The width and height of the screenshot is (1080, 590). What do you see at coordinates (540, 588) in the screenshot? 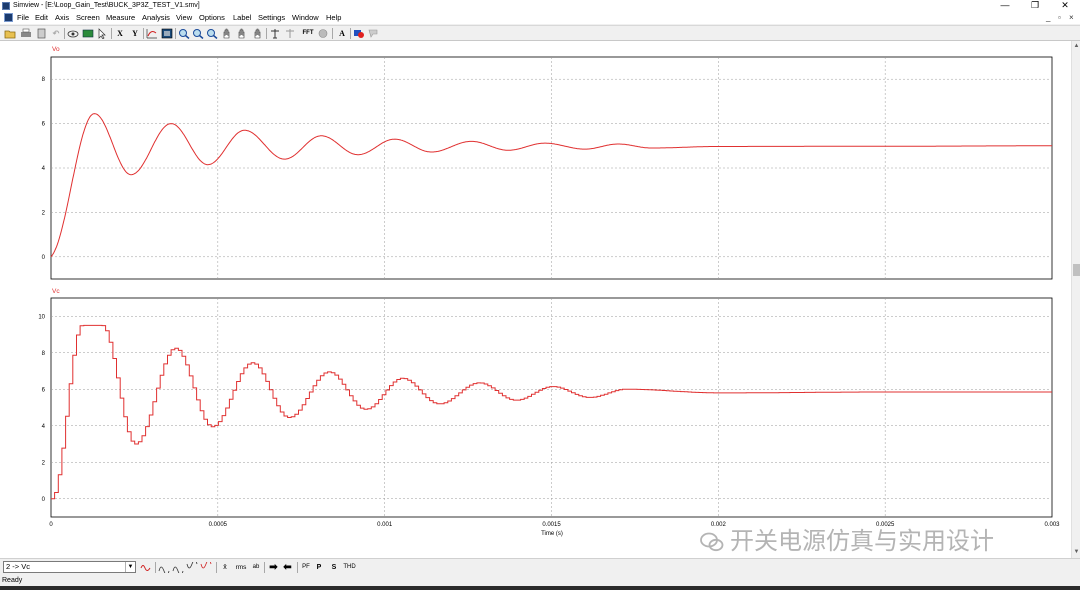
I see `taskbar` at bounding box center [540, 588].